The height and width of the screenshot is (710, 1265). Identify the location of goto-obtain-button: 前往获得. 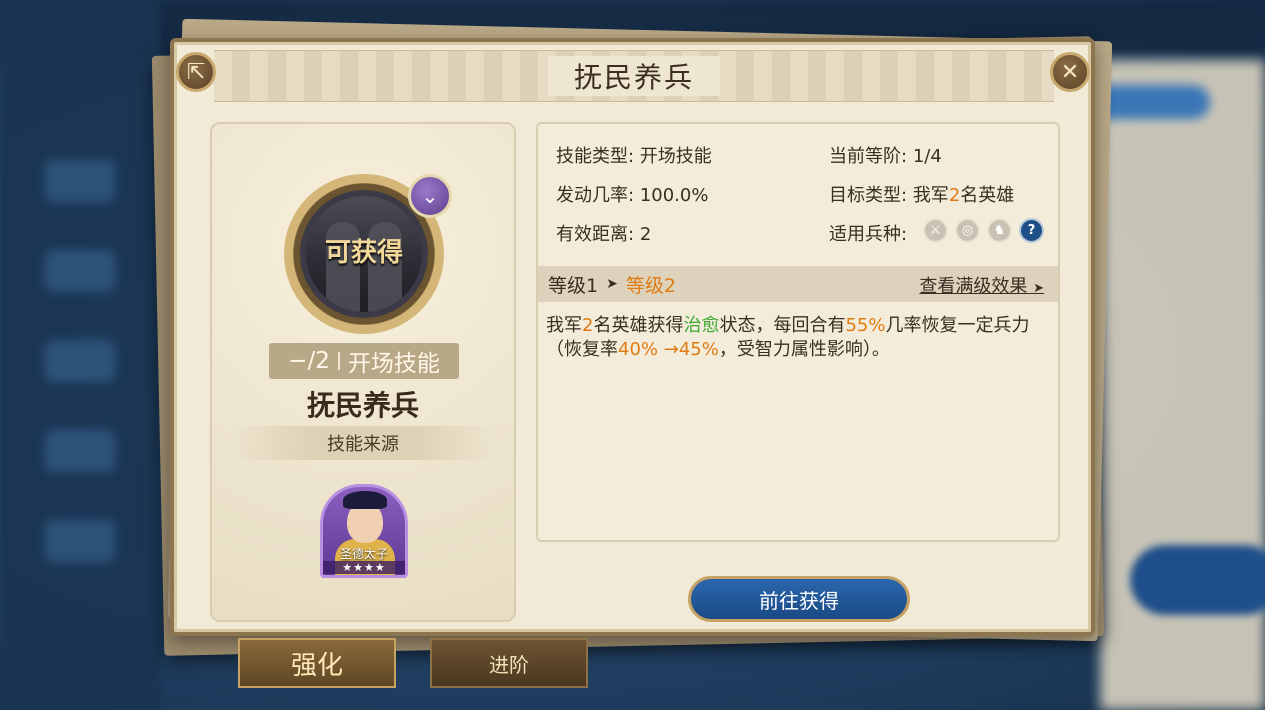
(799, 599).